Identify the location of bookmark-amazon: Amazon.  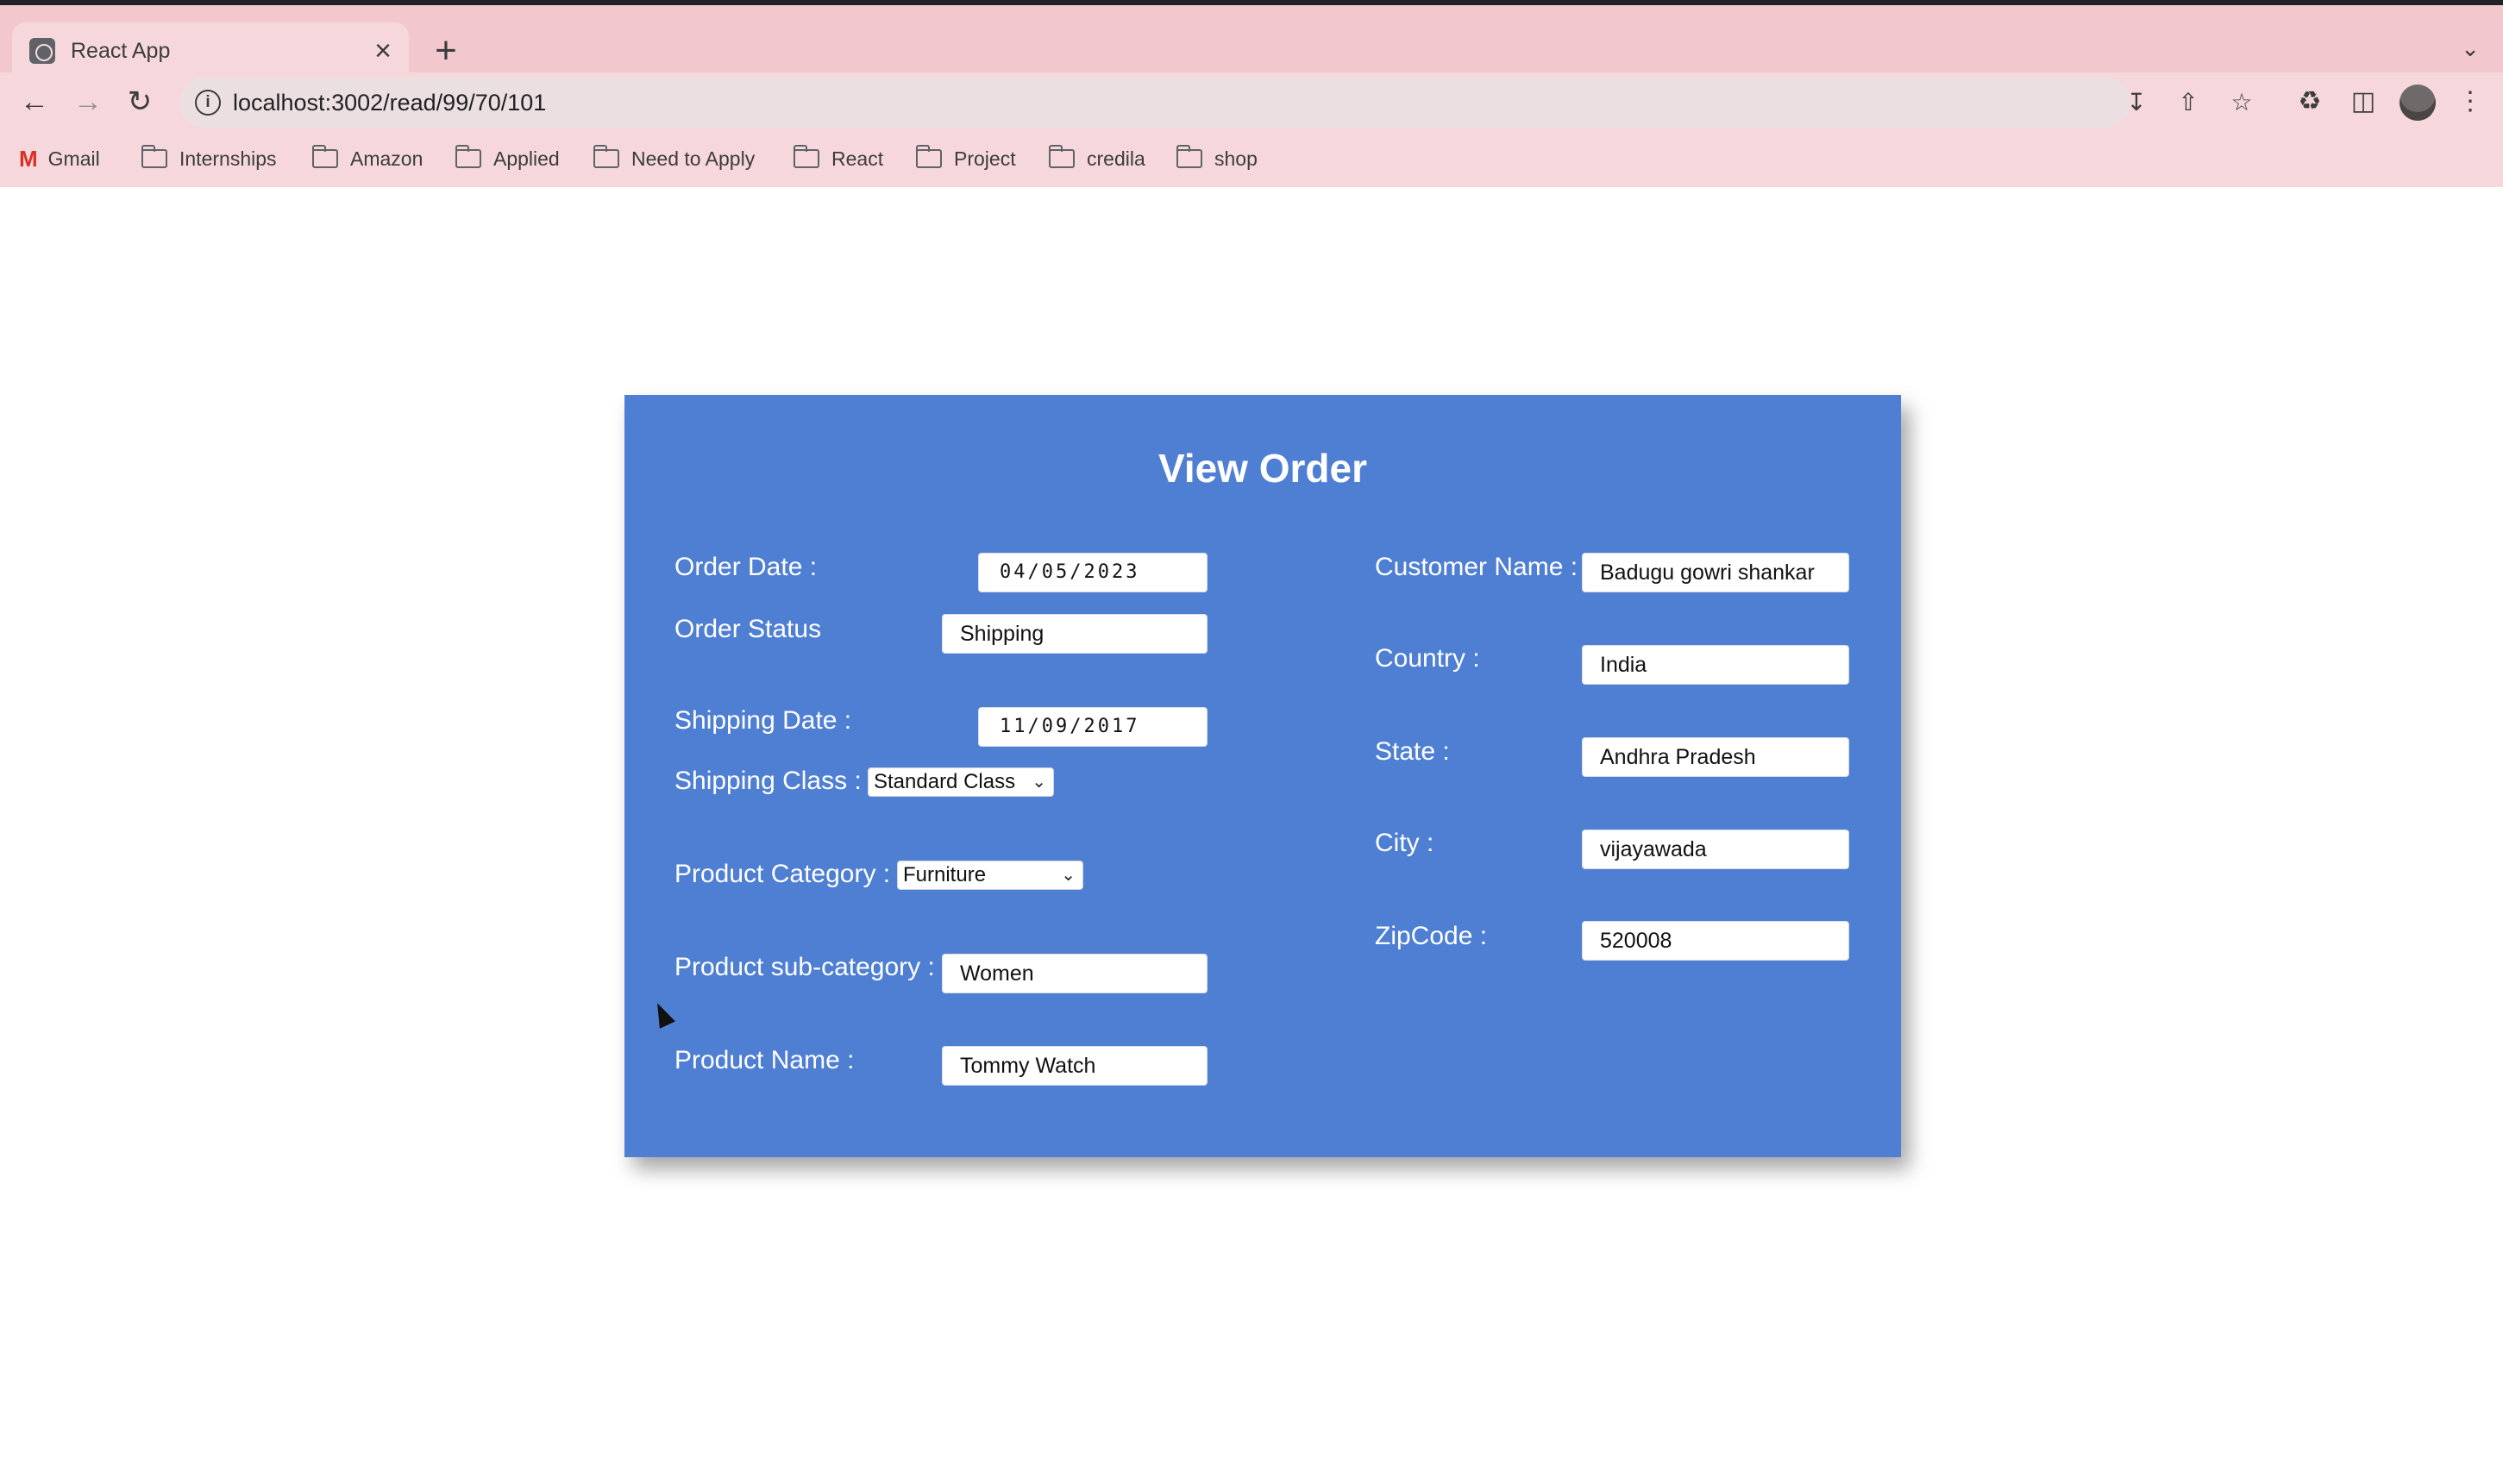
(367, 159).